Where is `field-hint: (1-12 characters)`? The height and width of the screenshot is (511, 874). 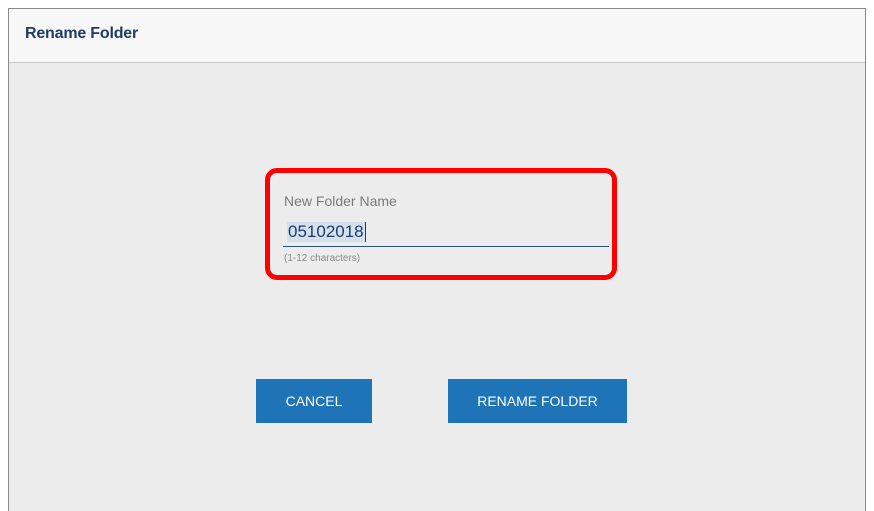
field-hint: (1-12 characters) is located at coordinates (322, 258).